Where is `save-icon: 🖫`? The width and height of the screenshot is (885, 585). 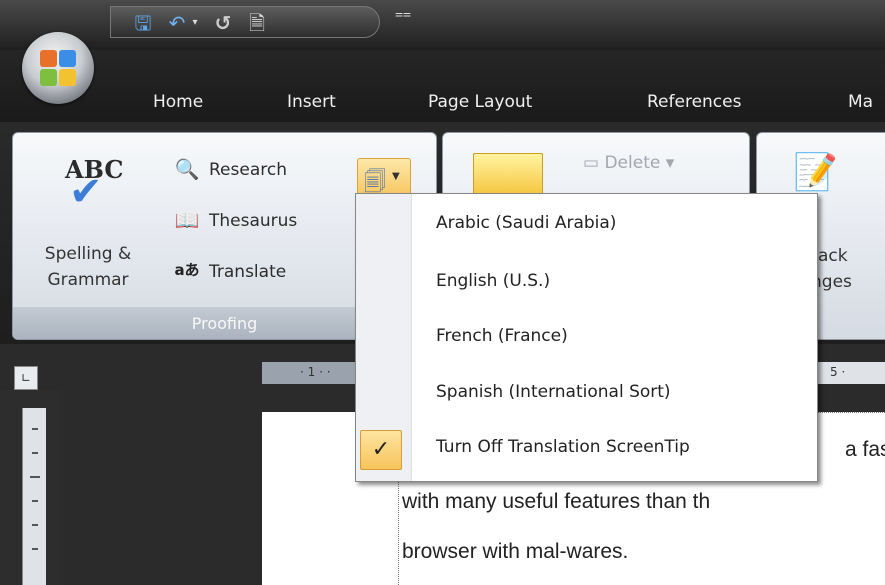 save-icon: 🖫 is located at coordinates (143, 23).